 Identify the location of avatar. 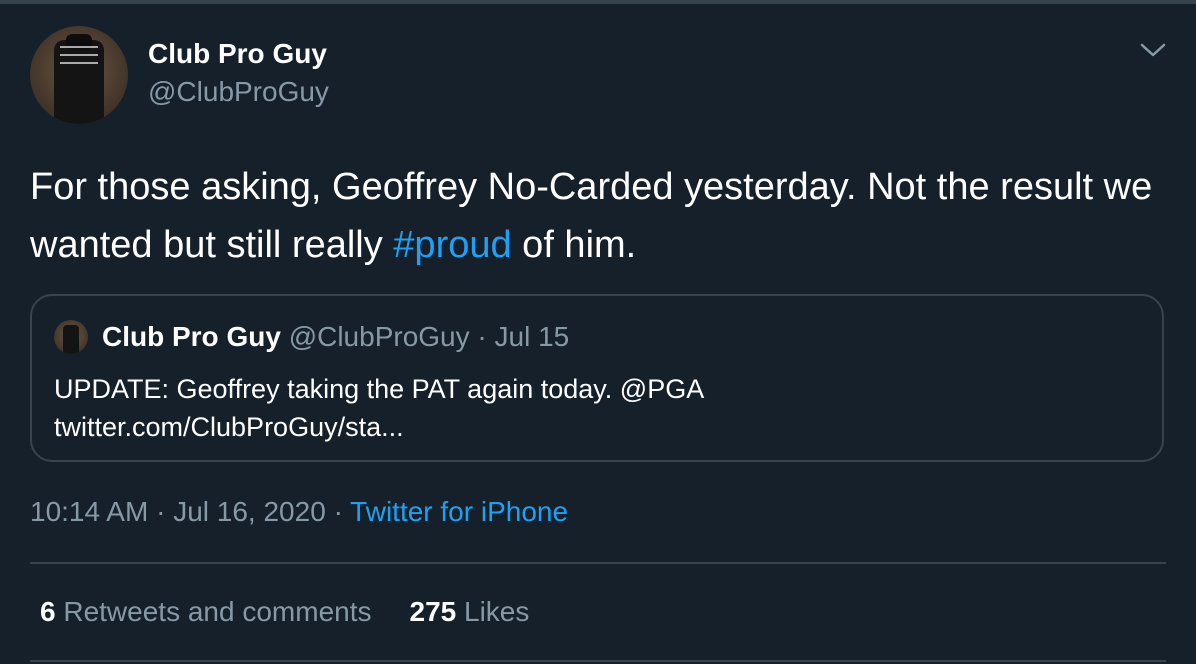
(79, 75).